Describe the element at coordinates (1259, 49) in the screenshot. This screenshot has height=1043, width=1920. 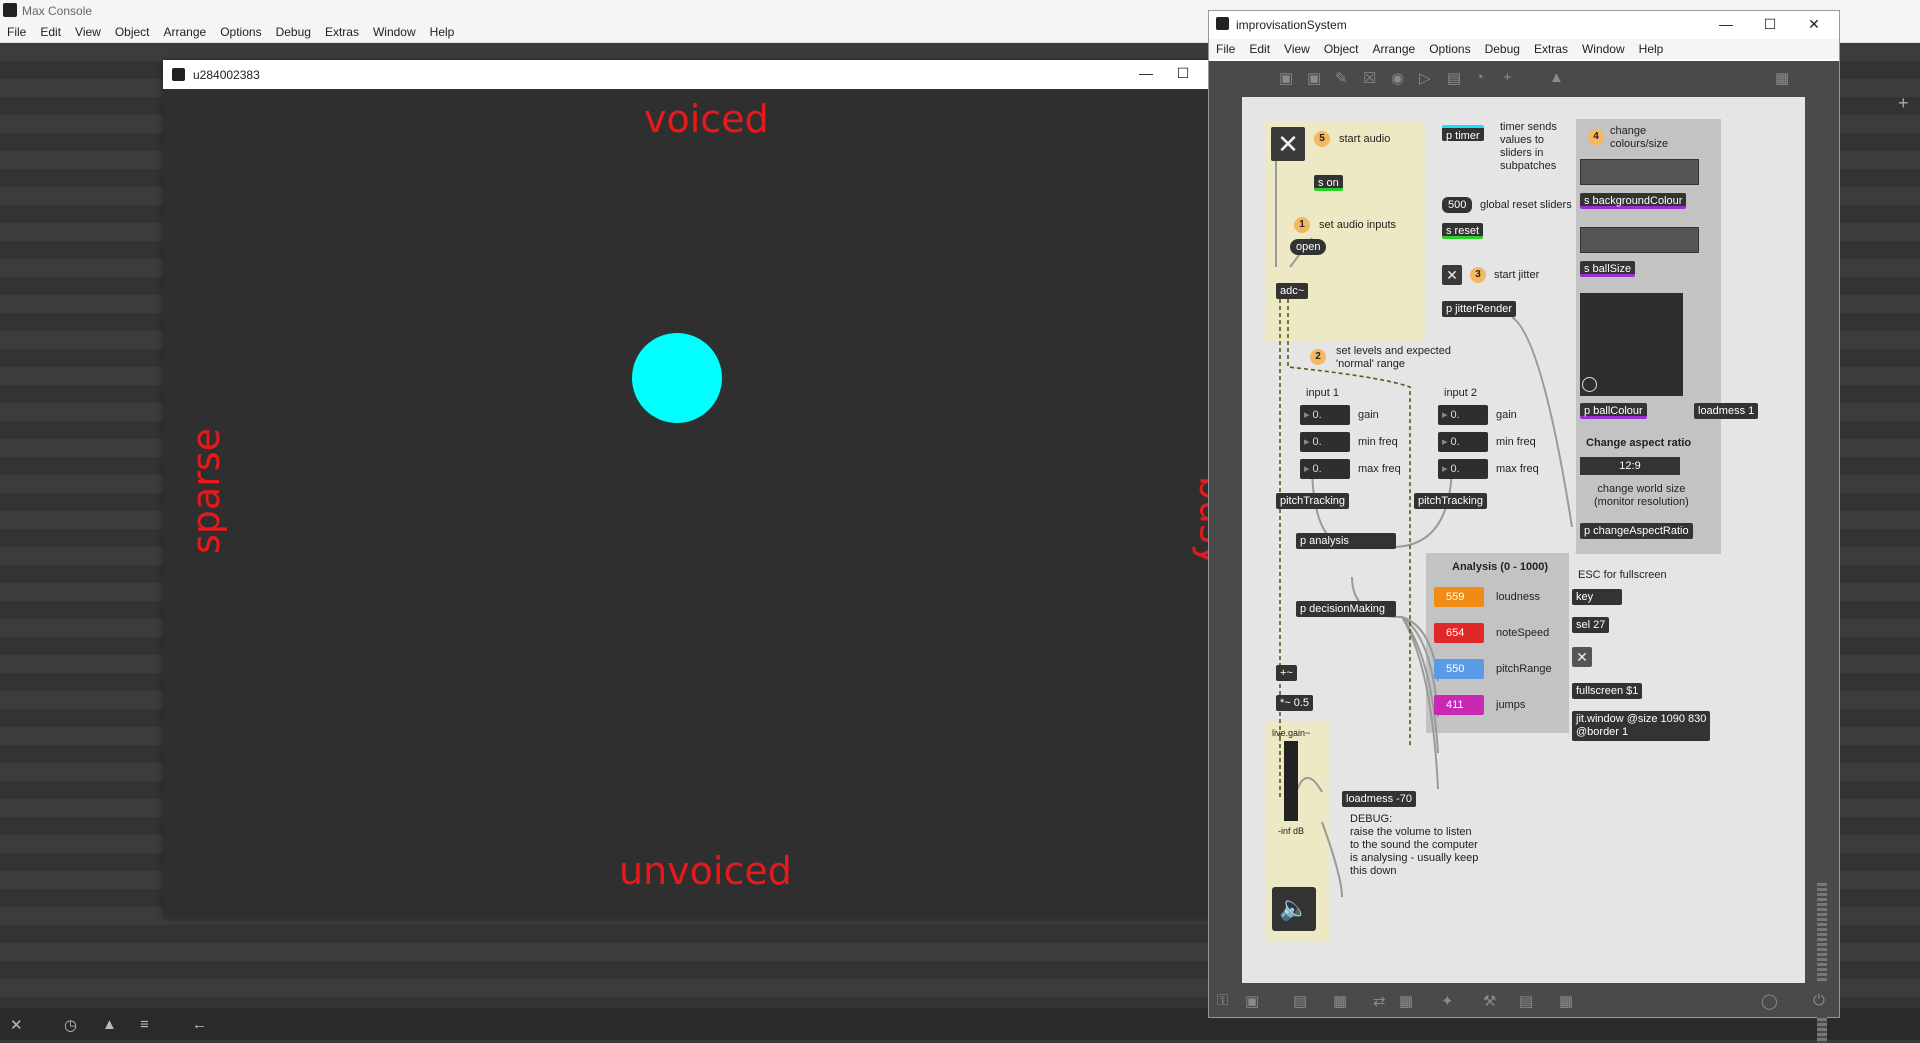
I see `patcher-menu-edit: Edit` at that location.